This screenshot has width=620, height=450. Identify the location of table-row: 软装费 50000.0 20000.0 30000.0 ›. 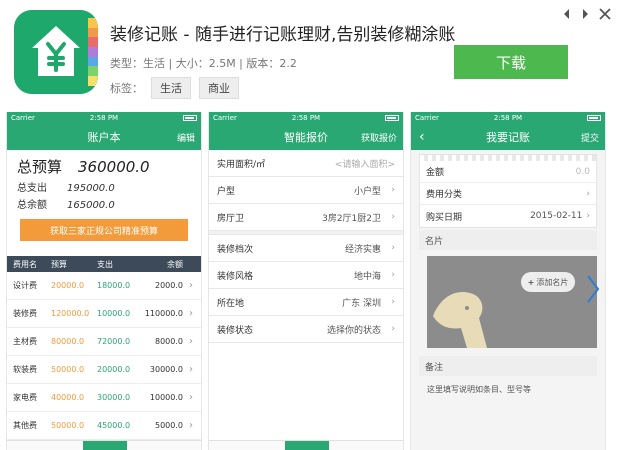
(104, 370).